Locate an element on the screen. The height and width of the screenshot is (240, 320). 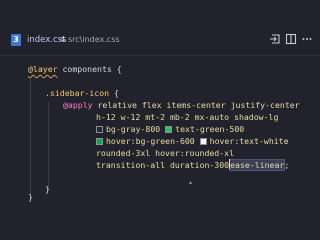
code-line-transition: transition-all duration-300ease-linear; is located at coordinates (192, 165).